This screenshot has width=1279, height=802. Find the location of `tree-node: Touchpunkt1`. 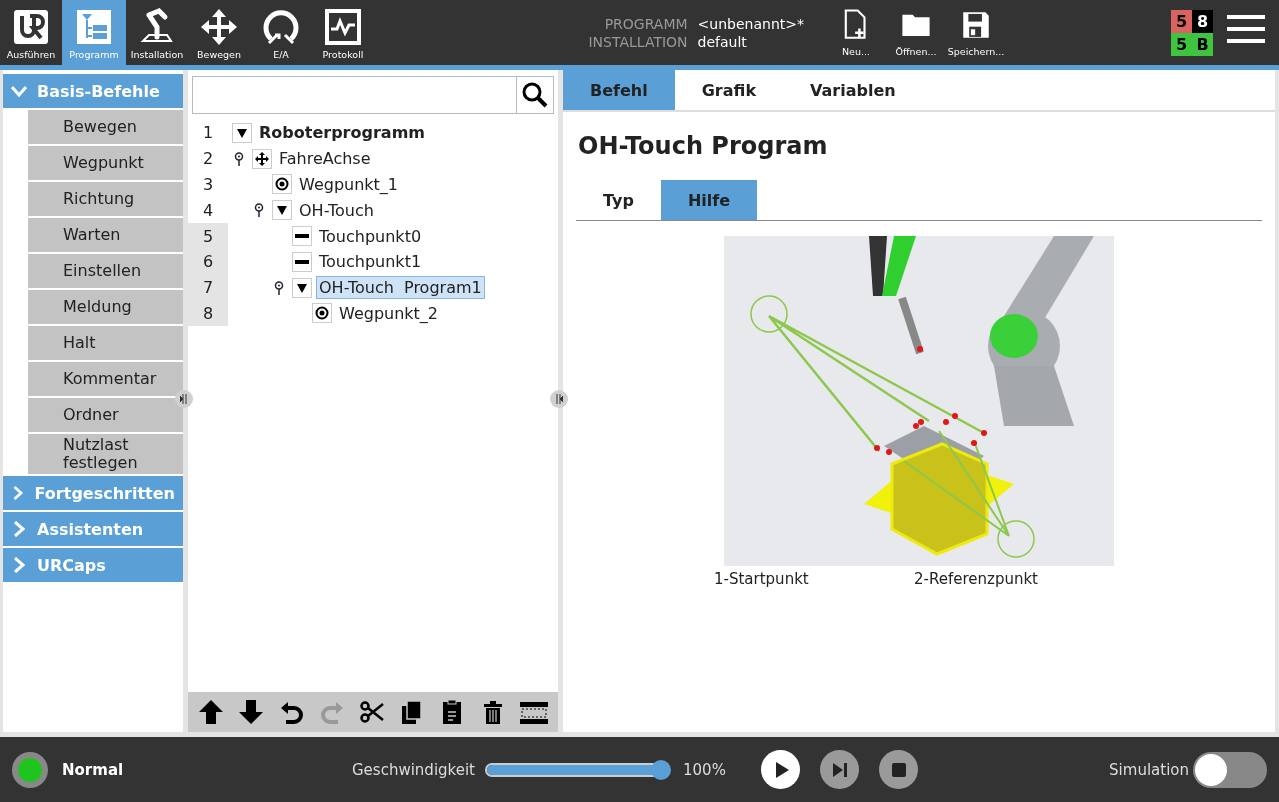

tree-node: Touchpunkt1 is located at coordinates (370, 262).